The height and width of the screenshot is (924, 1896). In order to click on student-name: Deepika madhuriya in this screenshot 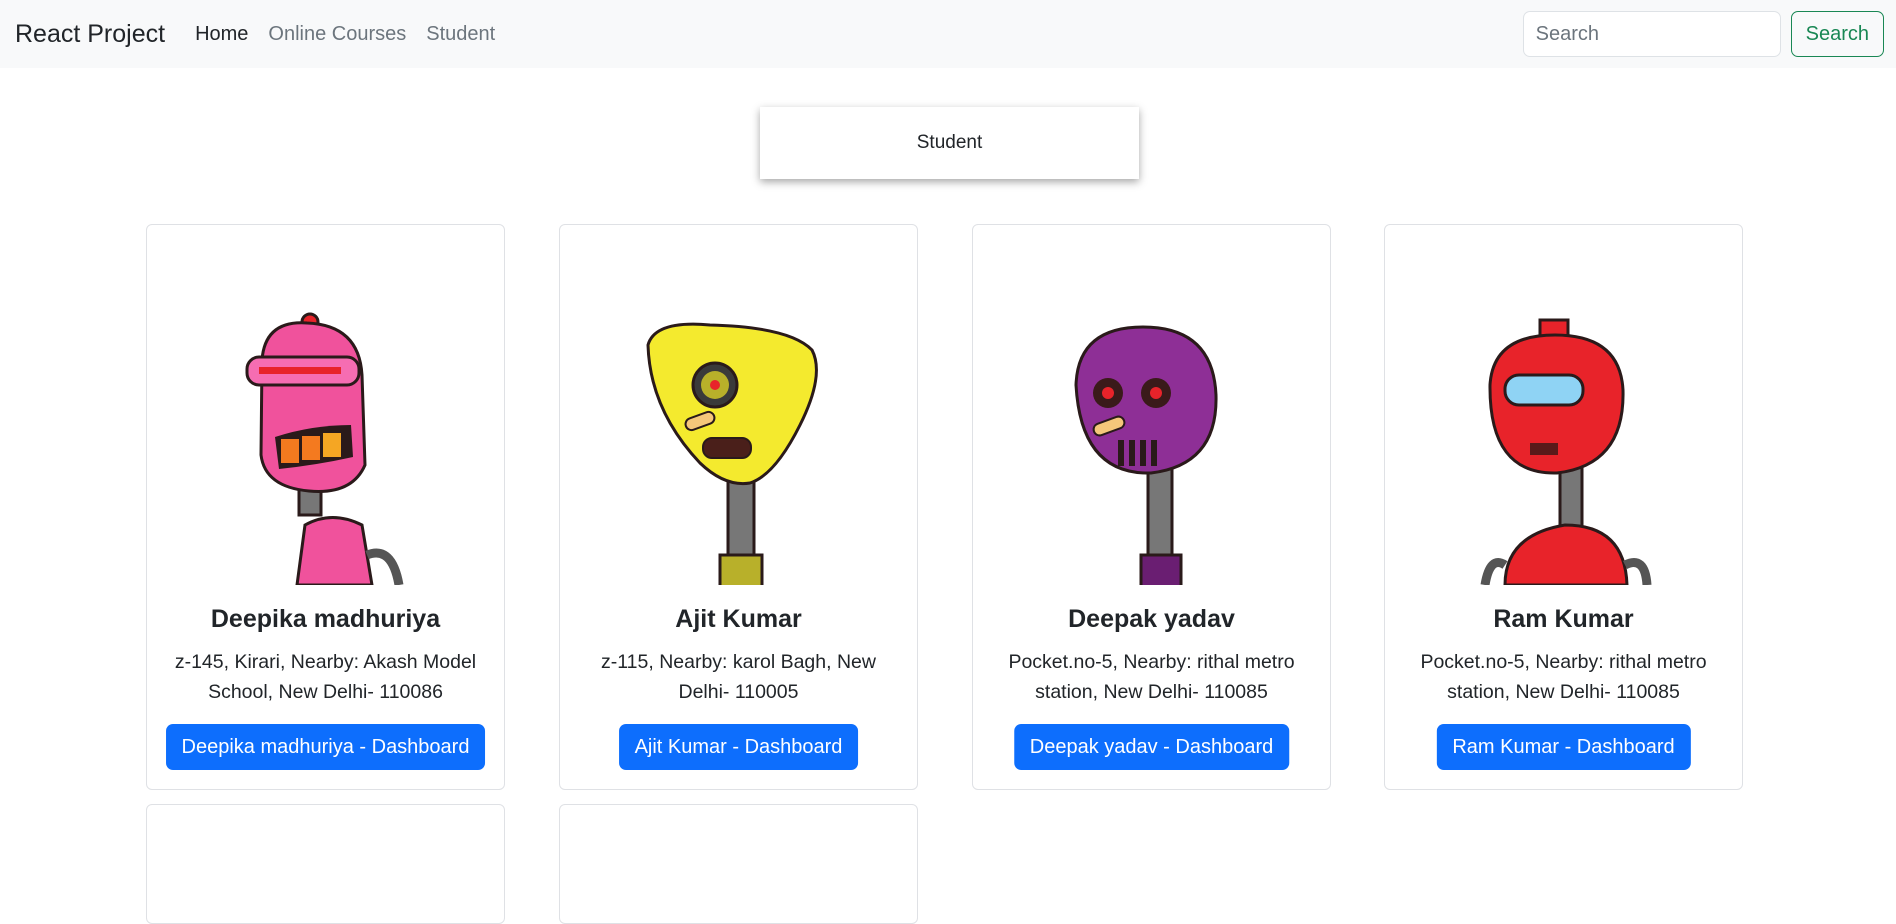, I will do `click(325, 619)`.